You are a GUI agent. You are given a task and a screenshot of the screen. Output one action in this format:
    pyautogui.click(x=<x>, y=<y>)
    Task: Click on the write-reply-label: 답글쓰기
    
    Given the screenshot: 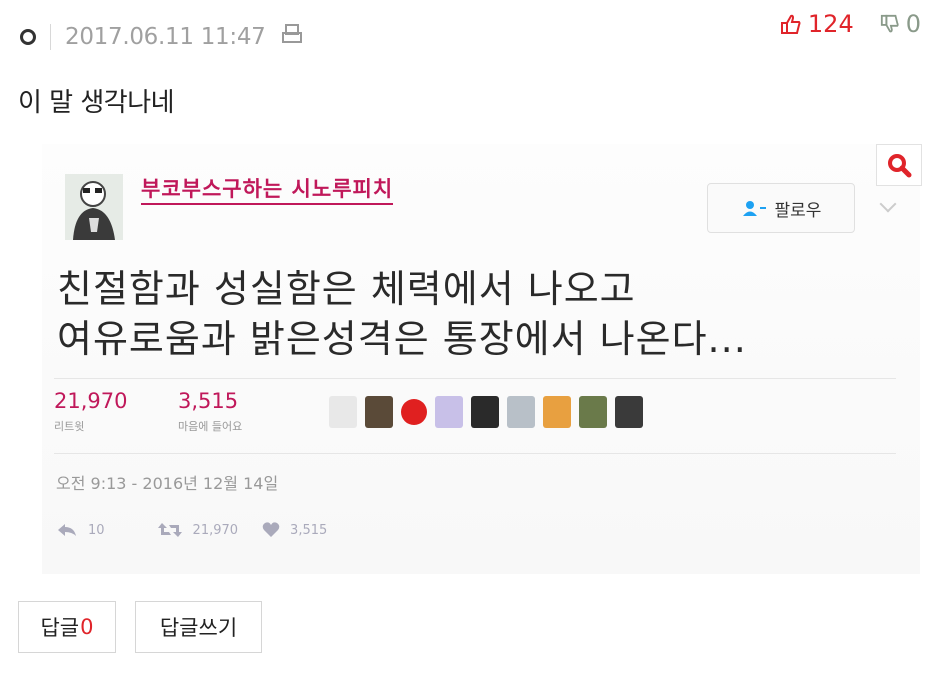 What is the action you would take?
    pyautogui.click(x=198, y=628)
    